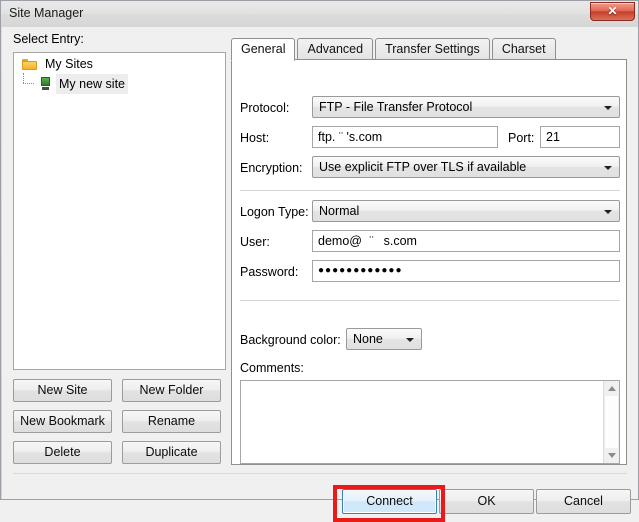  Describe the element at coordinates (486, 501) in the screenshot. I see `ok-button: OK` at that location.